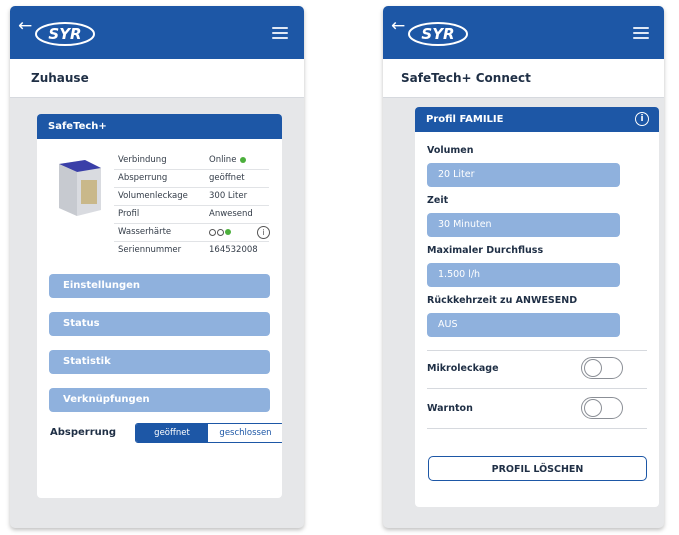 Image resolution: width=679 pixels, height=535 pixels. Describe the element at coordinates (159, 400) in the screenshot. I see `verknuepfungen-button: Verknüpfungen` at that location.